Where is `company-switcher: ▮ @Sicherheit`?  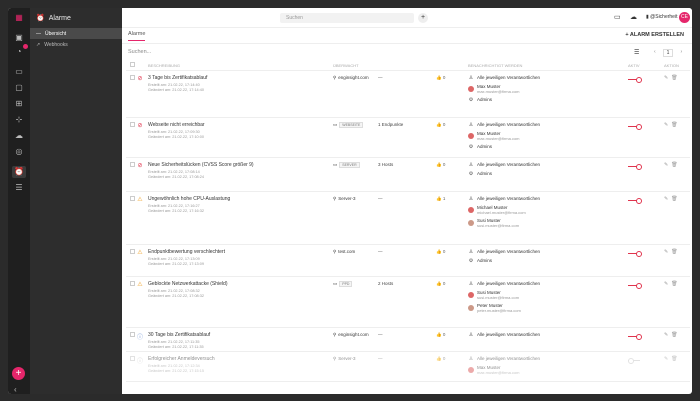
company-switcher: ▮ @Sicherheit is located at coordinates (661, 17).